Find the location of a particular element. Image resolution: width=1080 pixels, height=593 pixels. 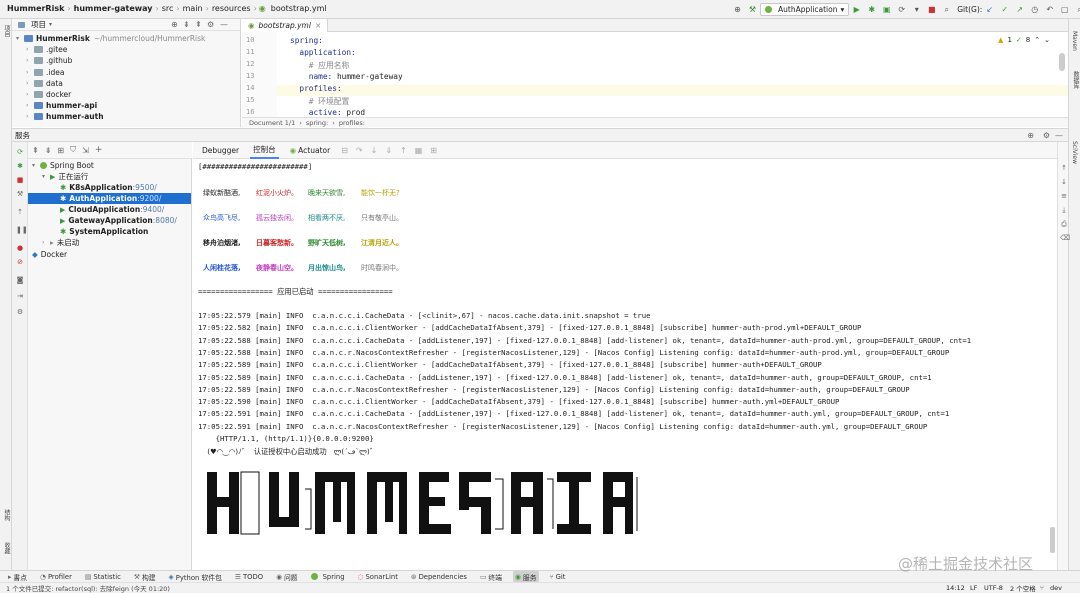

service-port-link: :9400/ is located at coordinates (152, 209).